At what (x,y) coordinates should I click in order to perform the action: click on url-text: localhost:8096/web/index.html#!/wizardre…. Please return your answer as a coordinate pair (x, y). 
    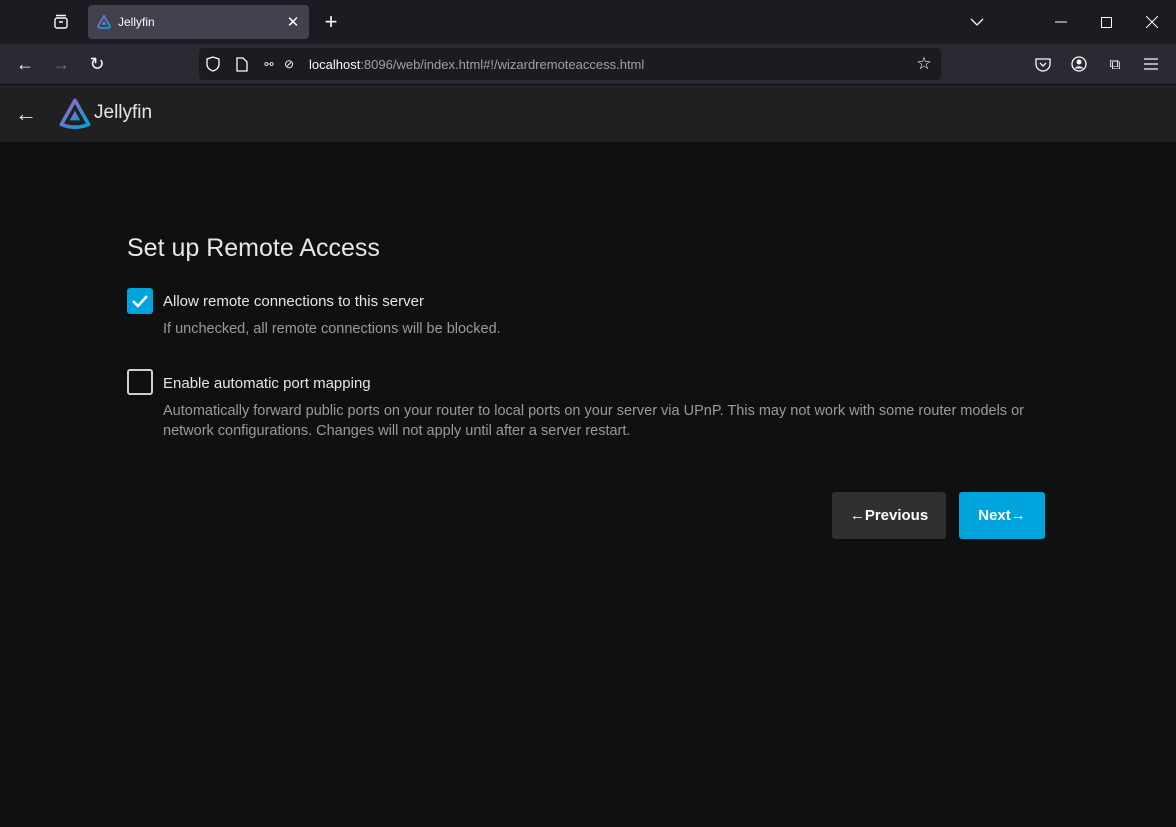
    Looking at the image, I should click on (476, 64).